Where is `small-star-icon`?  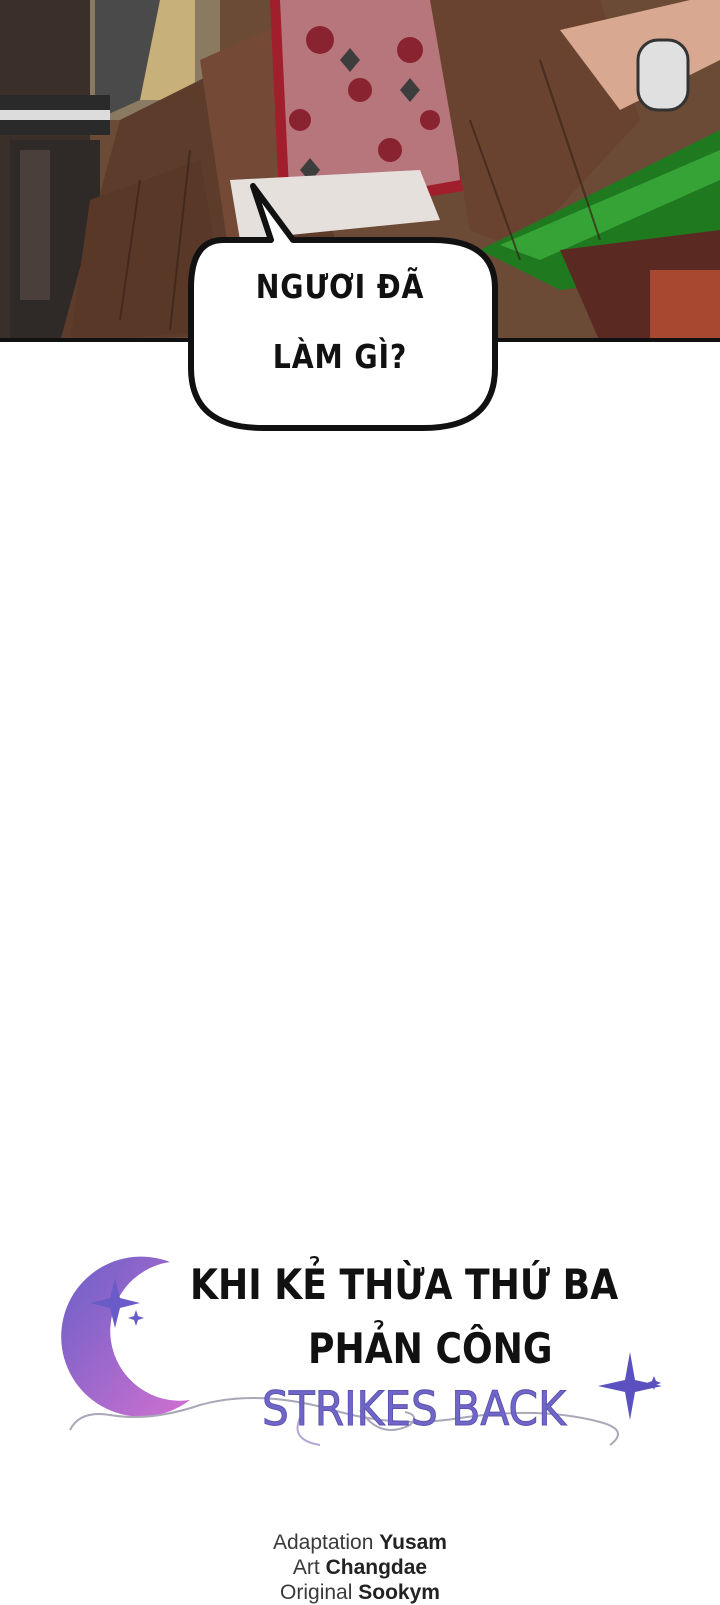
small-star-icon is located at coordinates (136, 1318).